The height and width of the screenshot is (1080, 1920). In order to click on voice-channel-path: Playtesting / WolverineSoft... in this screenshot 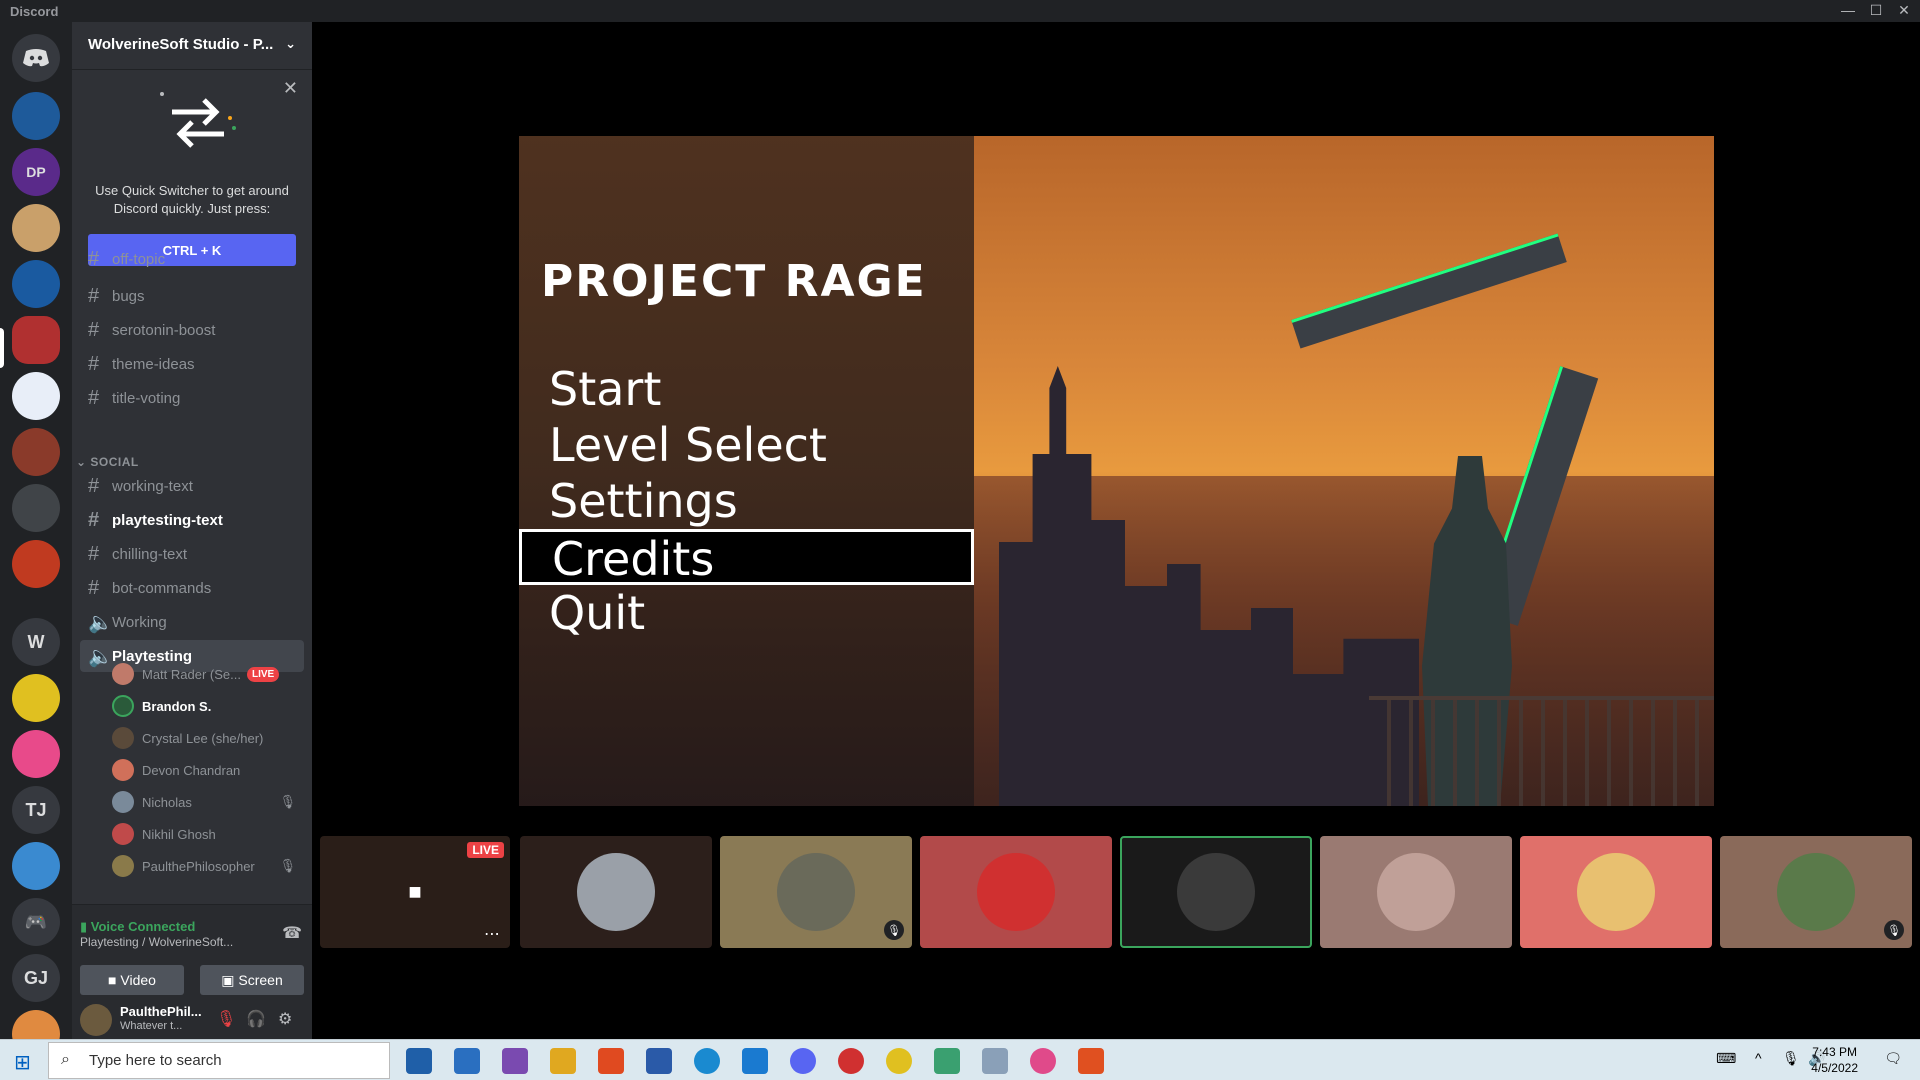, I will do `click(156, 942)`.